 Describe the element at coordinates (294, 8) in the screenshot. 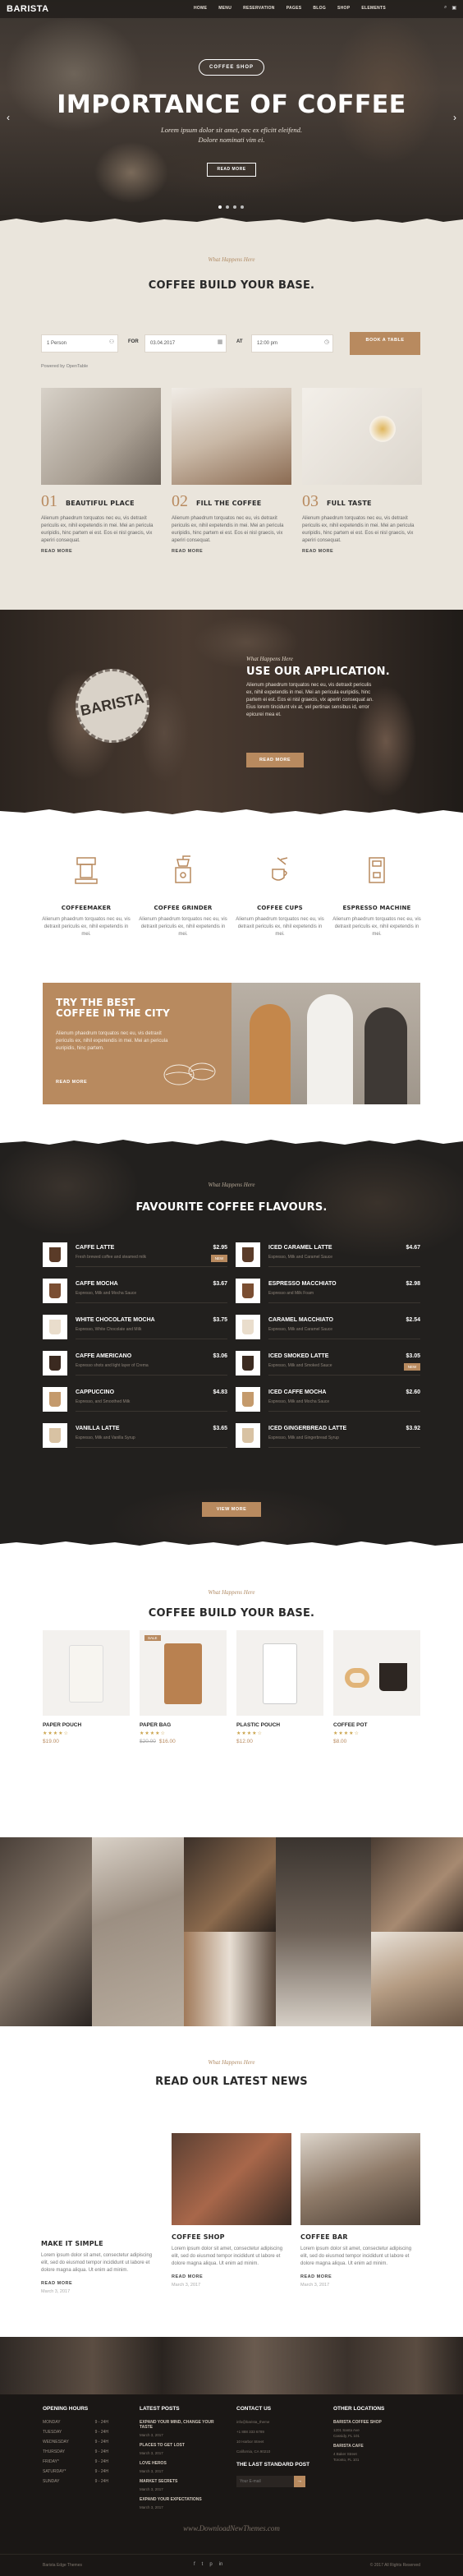

I see `nav-item-pages: PAGES` at that location.